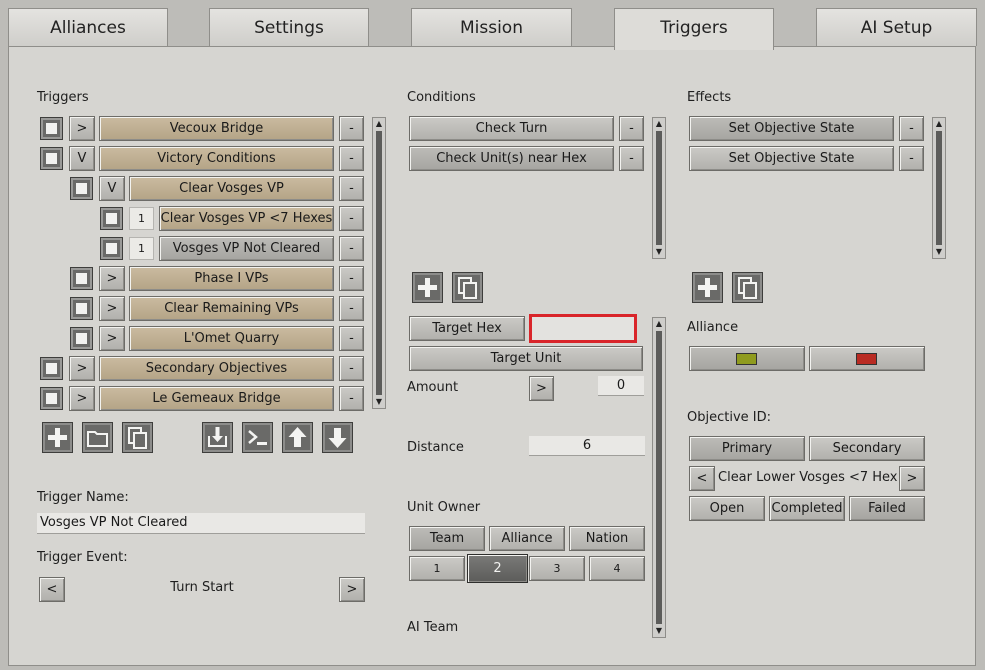 The image size is (985, 670). What do you see at coordinates (511, 128) in the screenshot?
I see `condition-item: Check Turn` at bounding box center [511, 128].